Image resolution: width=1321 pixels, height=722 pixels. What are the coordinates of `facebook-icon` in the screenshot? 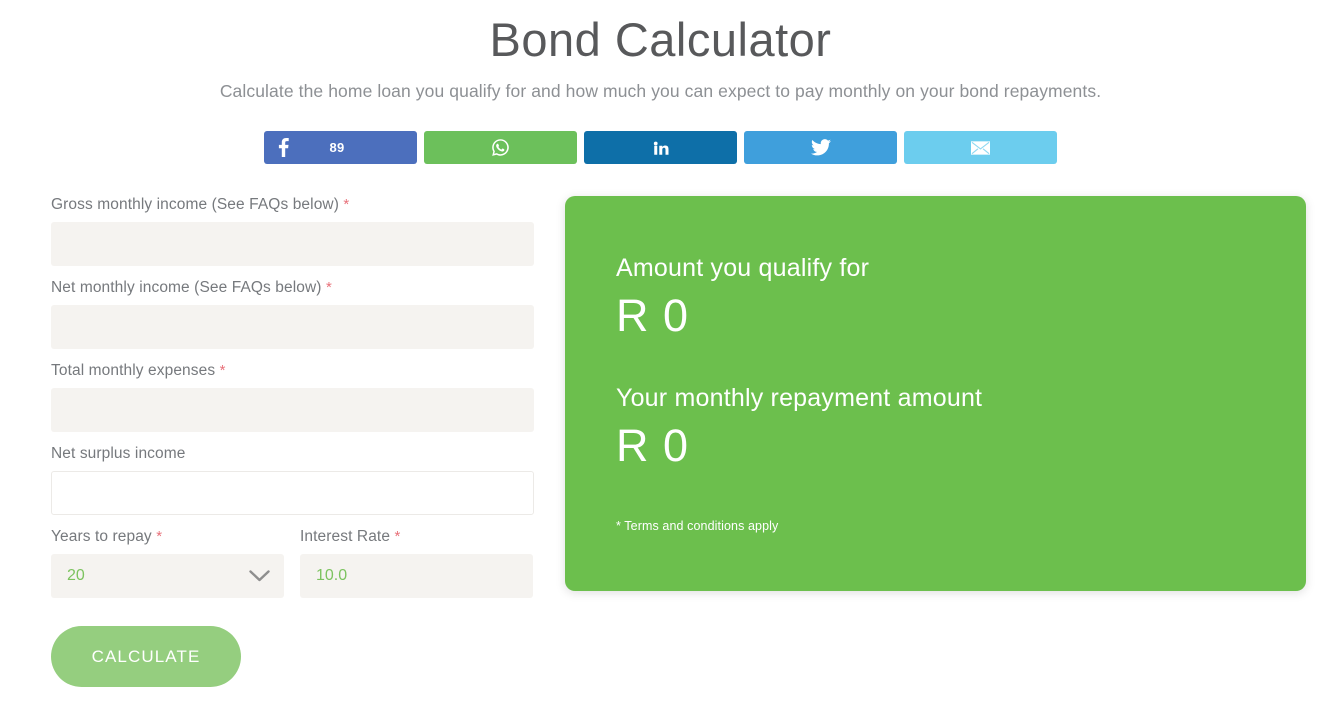 It's located at (283, 148).